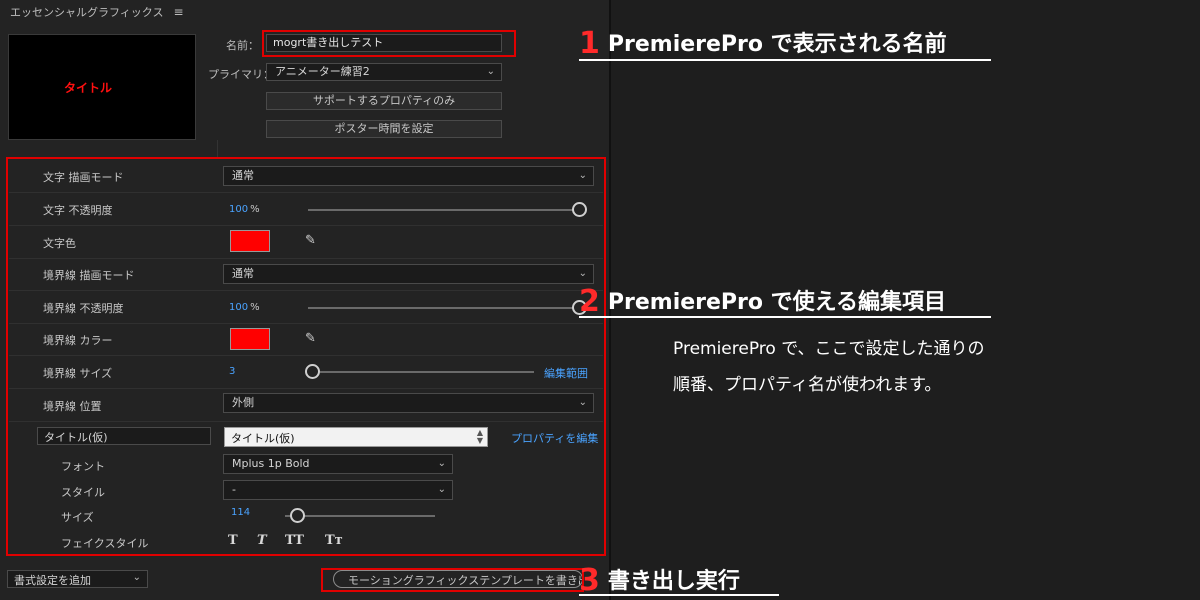  Describe the element at coordinates (271, 463) in the screenshot. I see `font-value: Mplus 1p Bold` at that location.